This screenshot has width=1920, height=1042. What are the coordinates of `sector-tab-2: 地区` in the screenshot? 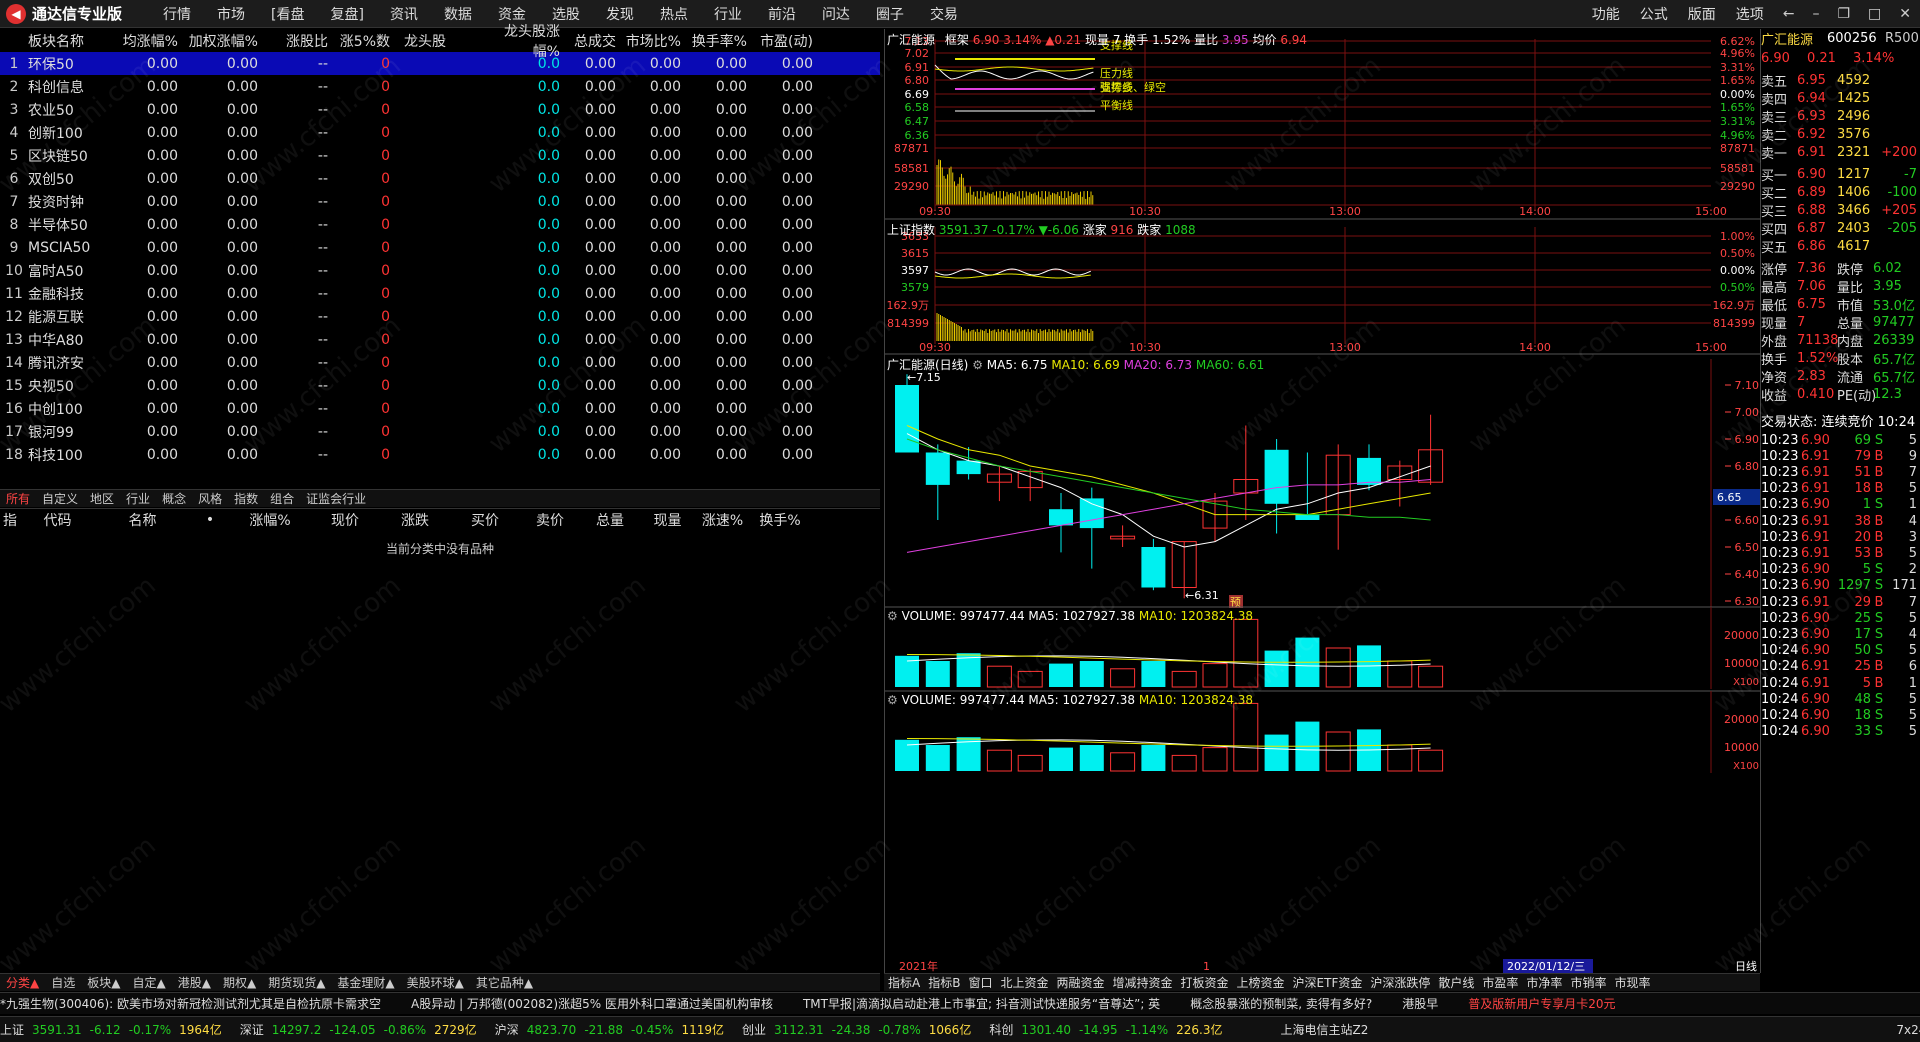 It's located at (102, 498).